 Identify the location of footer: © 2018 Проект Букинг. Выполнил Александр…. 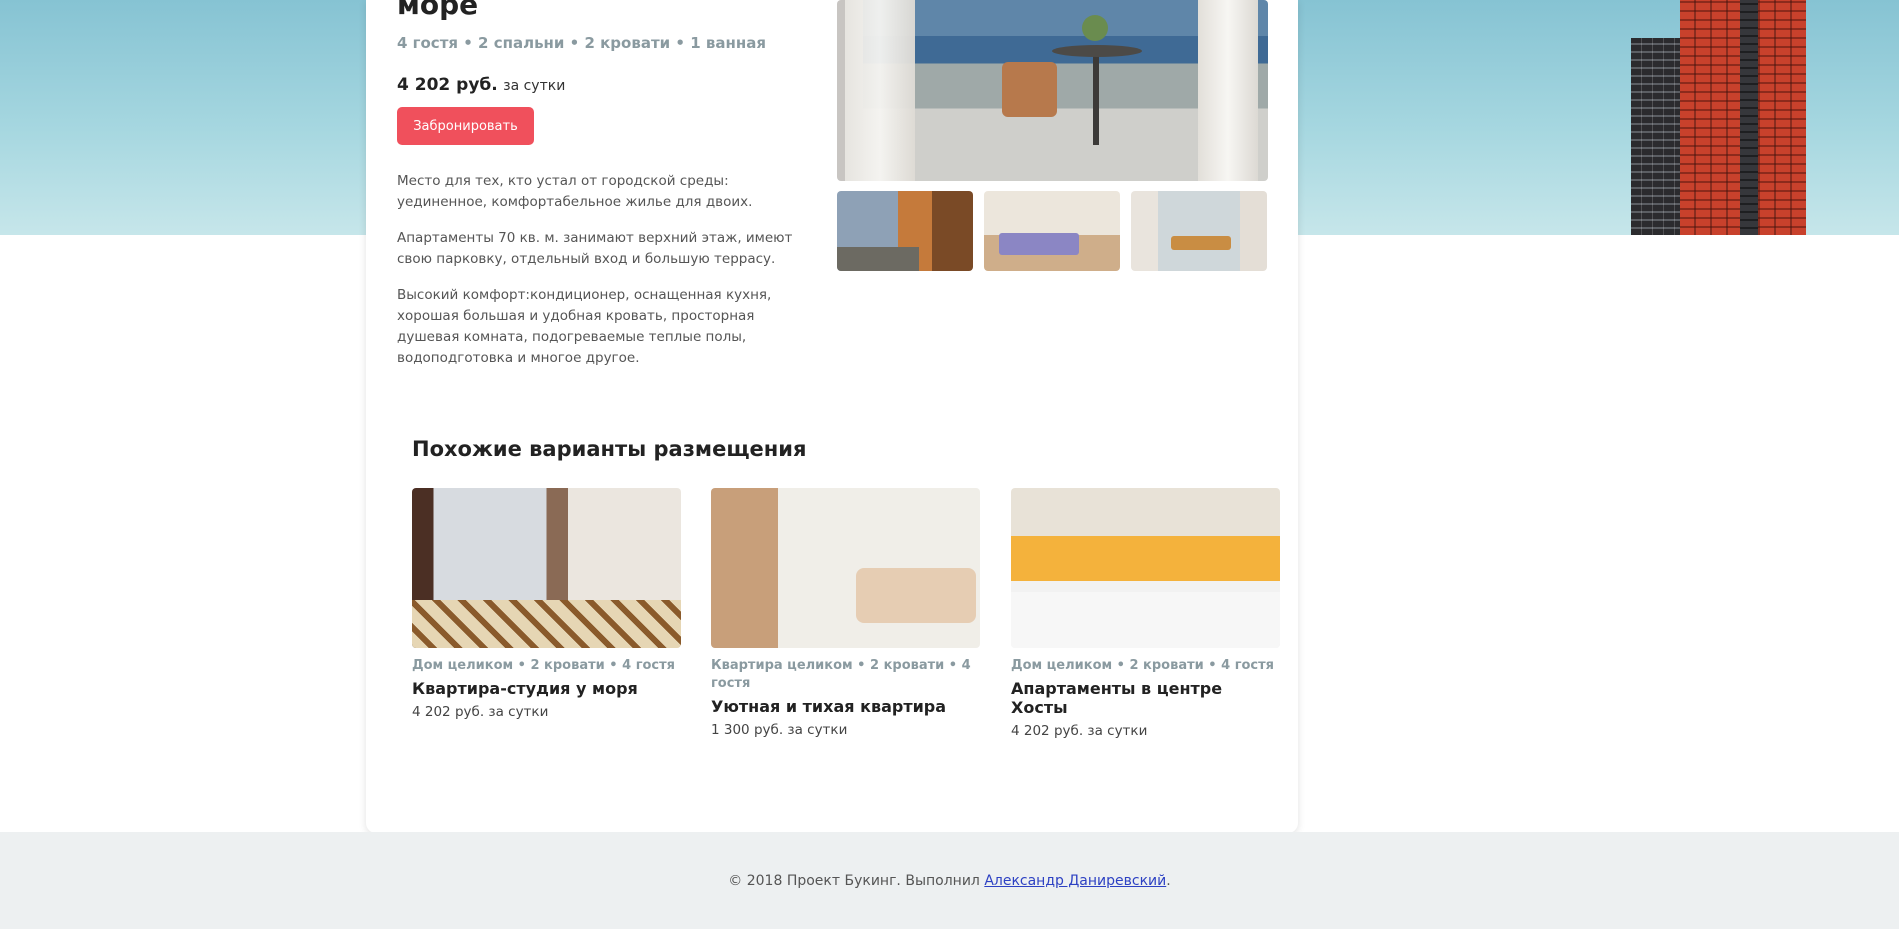
(949, 880).